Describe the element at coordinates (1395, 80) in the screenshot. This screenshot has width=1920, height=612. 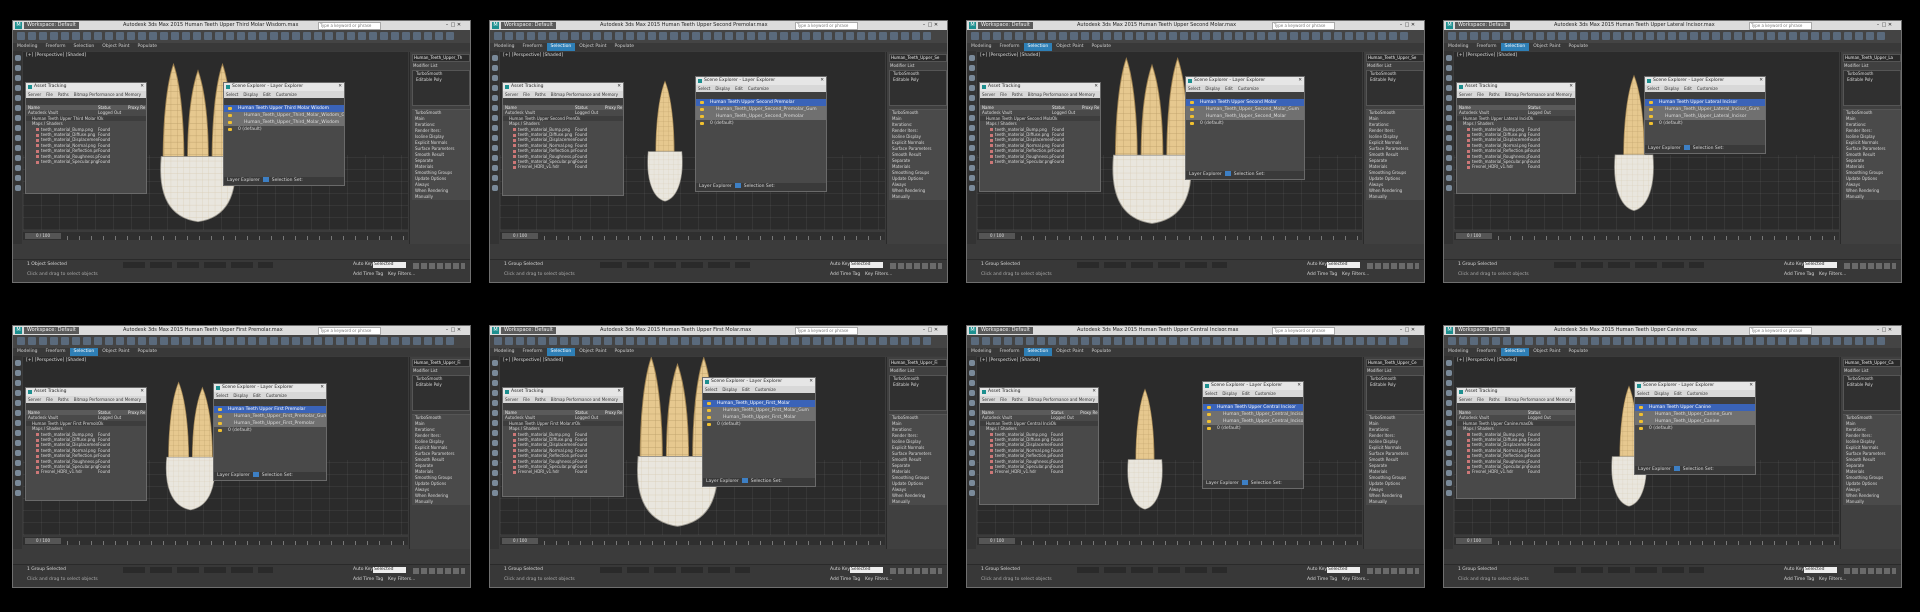
I see `stack-item: Editable Poly` at that location.